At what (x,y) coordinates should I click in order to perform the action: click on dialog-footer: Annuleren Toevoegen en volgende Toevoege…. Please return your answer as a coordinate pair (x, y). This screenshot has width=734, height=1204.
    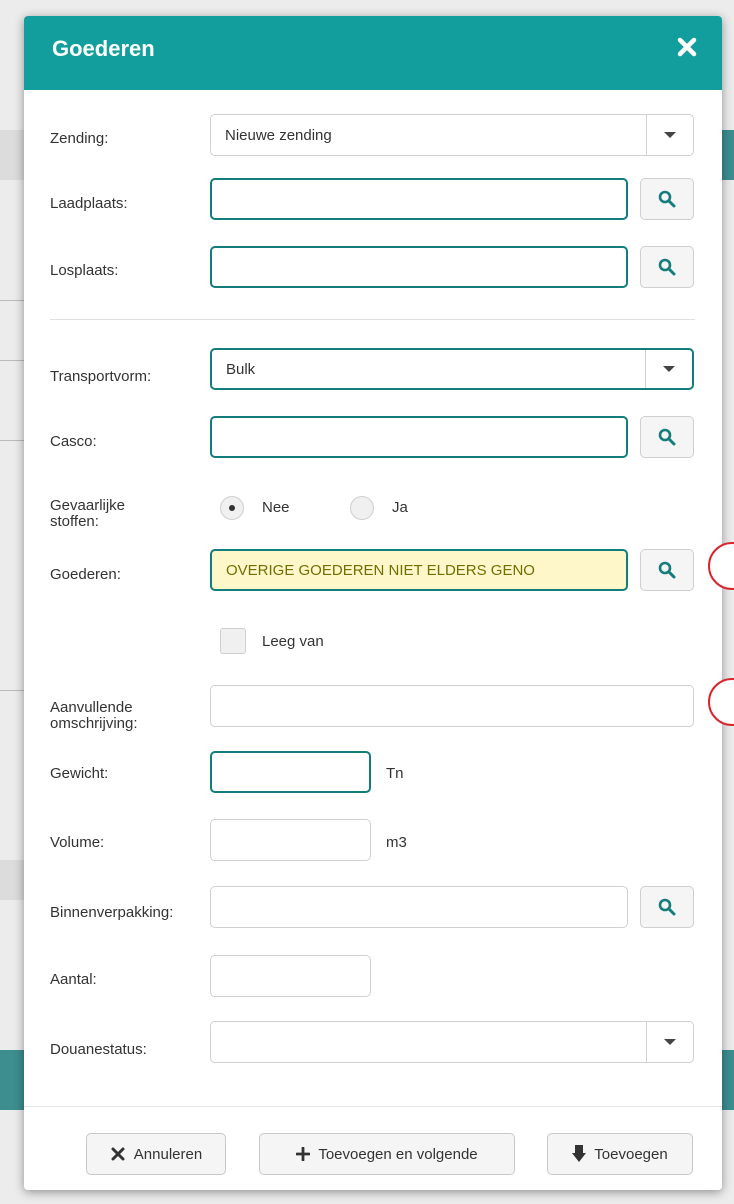
    Looking at the image, I should click on (373, 1148).